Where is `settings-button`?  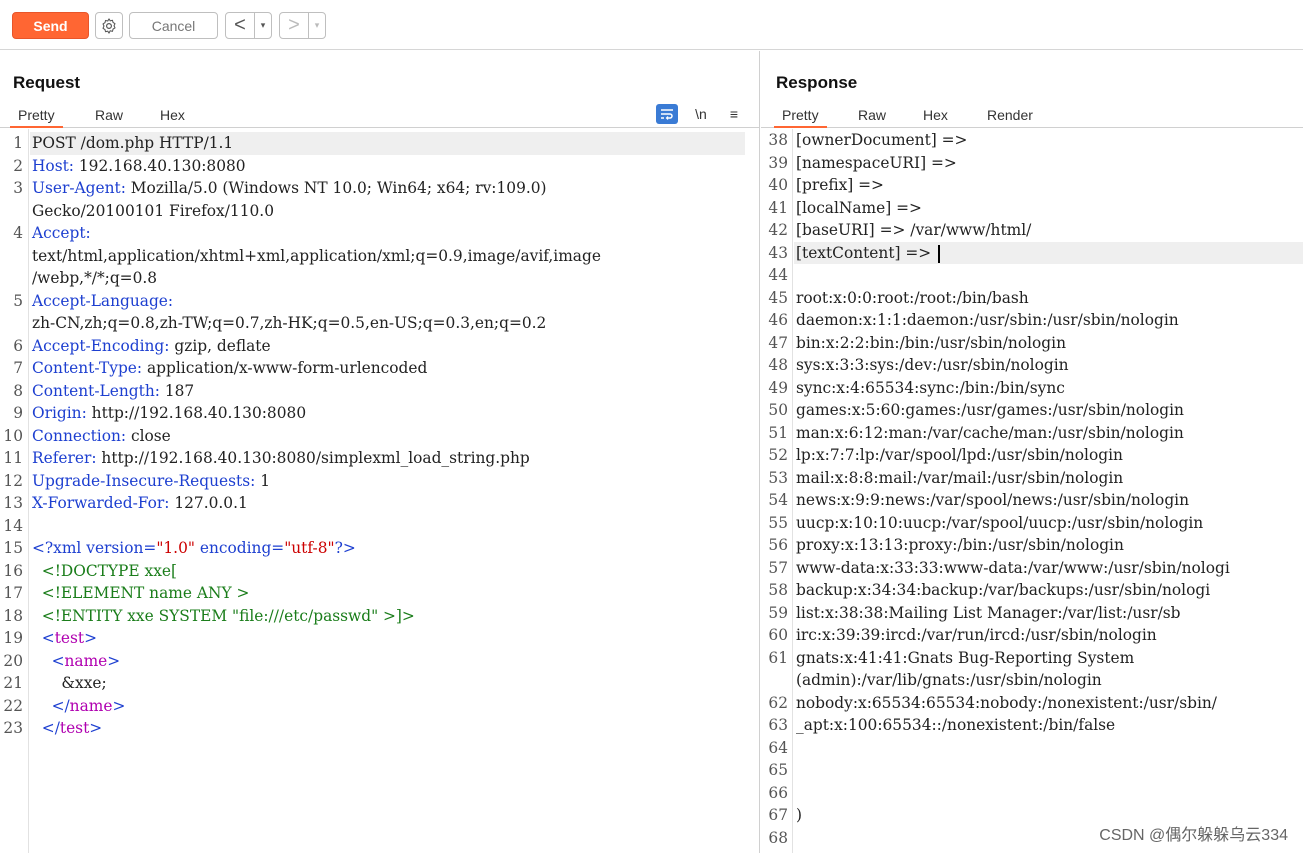 settings-button is located at coordinates (109, 25).